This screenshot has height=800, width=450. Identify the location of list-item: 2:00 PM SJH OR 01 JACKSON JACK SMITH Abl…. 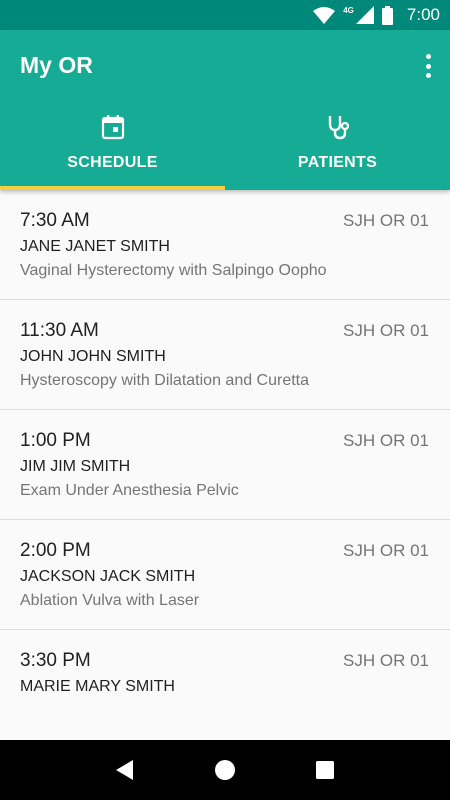
(225, 575).